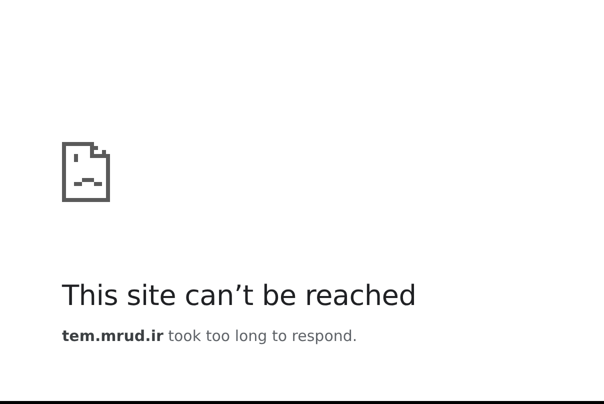 This screenshot has height=404, width=604. What do you see at coordinates (86, 172) in the screenshot?
I see `sad-page-icon` at bounding box center [86, 172].